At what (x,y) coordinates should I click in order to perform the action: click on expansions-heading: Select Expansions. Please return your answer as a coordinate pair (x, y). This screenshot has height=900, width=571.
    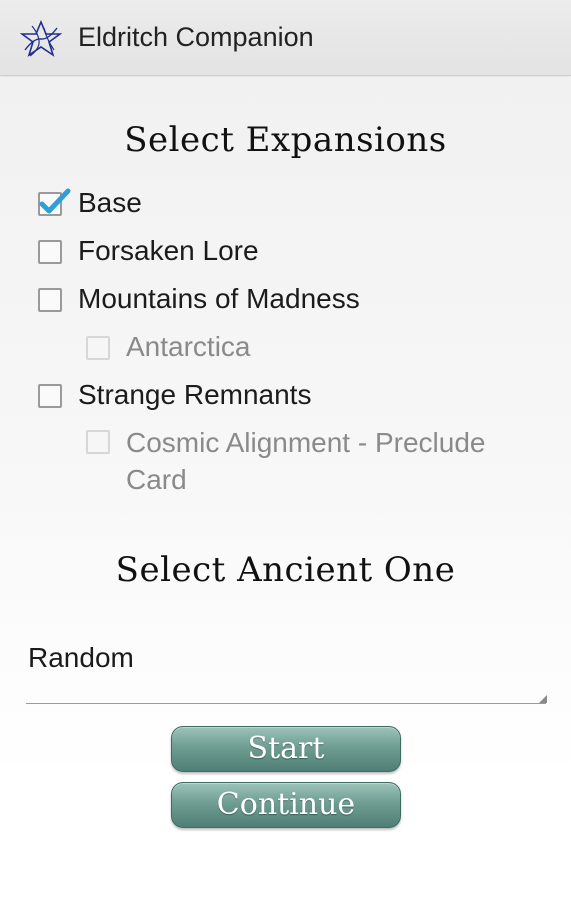
    Looking at the image, I should click on (285, 140).